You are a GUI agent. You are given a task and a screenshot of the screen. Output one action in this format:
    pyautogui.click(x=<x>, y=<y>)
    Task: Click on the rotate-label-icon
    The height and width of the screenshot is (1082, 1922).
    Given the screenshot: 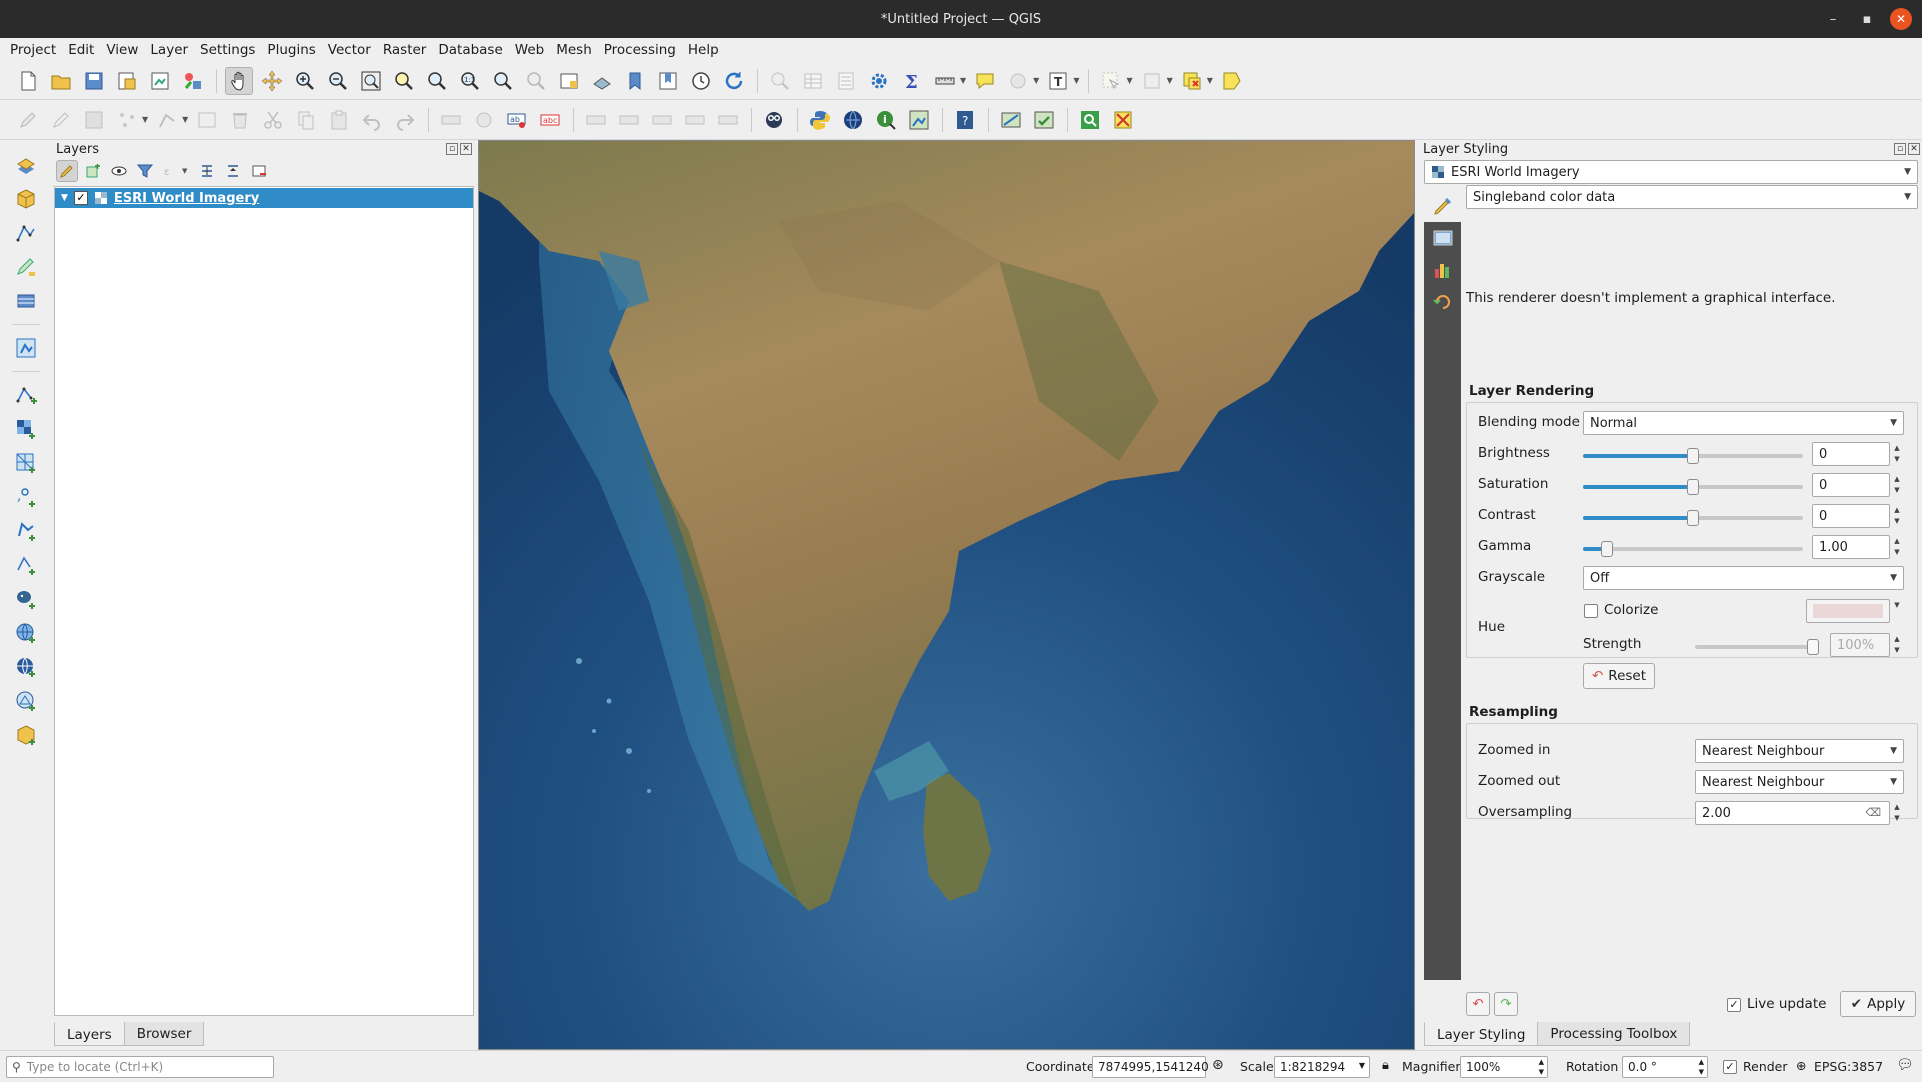 What is the action you would take?
    pyautogui.click(x=695, y=120)
    